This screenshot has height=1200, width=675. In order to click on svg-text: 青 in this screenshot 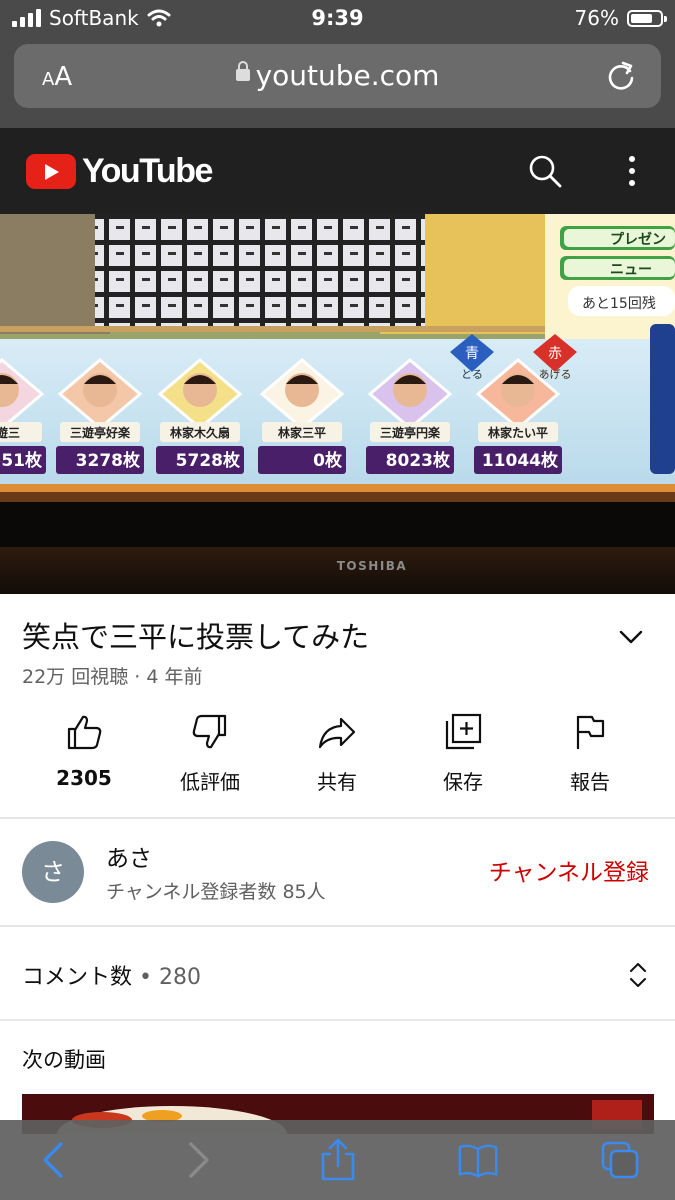, I will do `click(472, 354)`.